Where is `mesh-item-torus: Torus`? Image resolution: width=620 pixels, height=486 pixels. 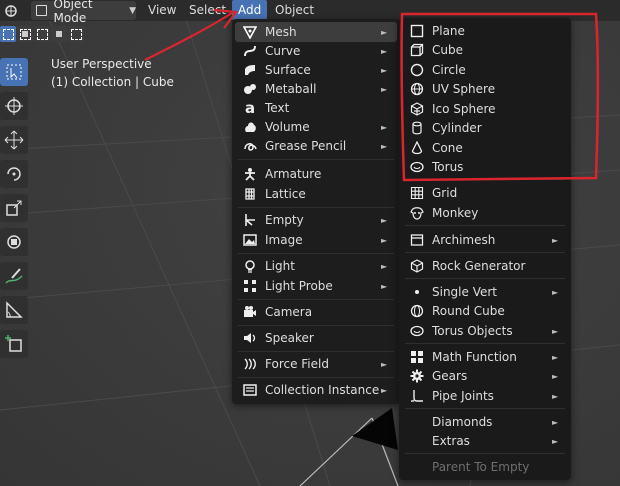
mesh-item-torus: Torus is located at coordinates (485, 167).